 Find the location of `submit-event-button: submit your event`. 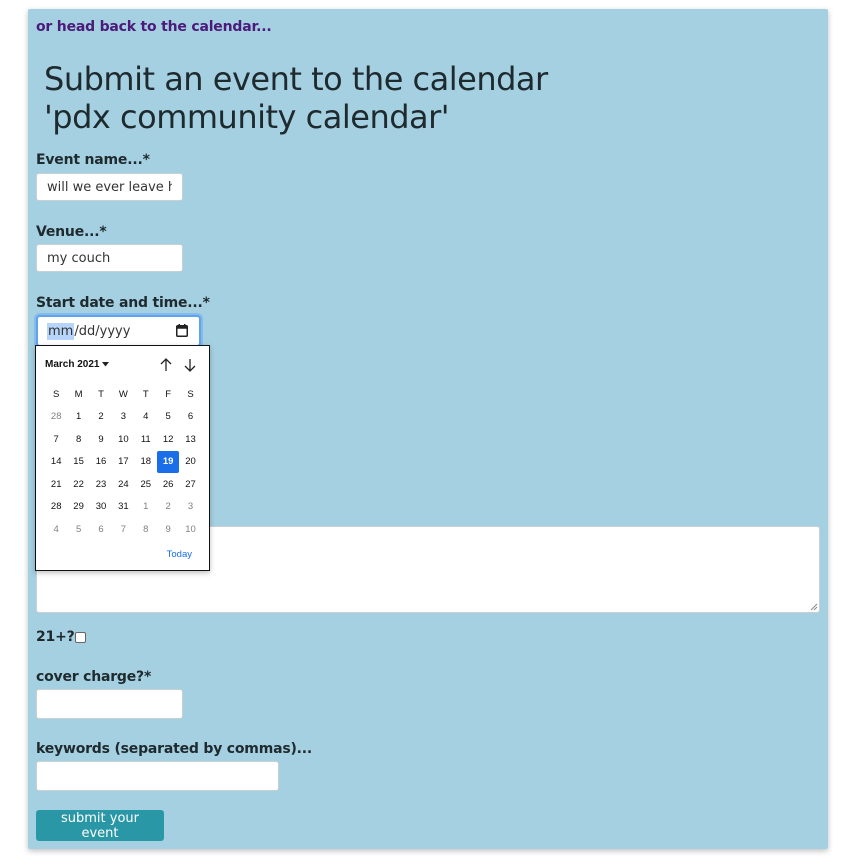

submit-event-button: submit your event is located at coordinates (100, 825).